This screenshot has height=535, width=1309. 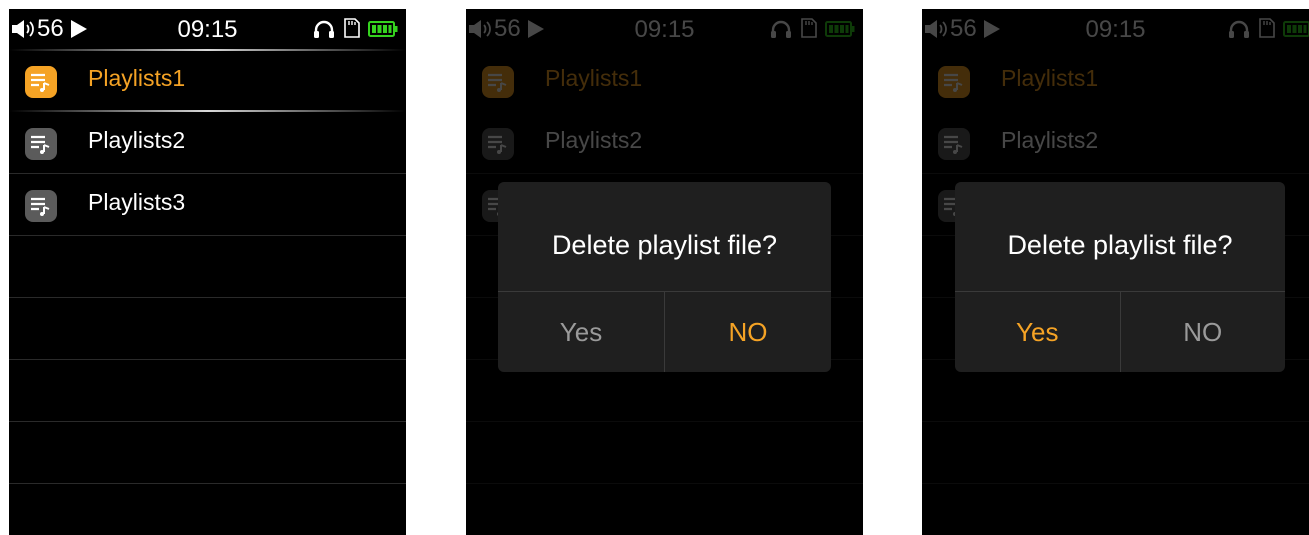 What do you see at coordinates (137, 202) in the screenshot?
I see `list-item-label: Playlists3` at bounding box center [137, 202].